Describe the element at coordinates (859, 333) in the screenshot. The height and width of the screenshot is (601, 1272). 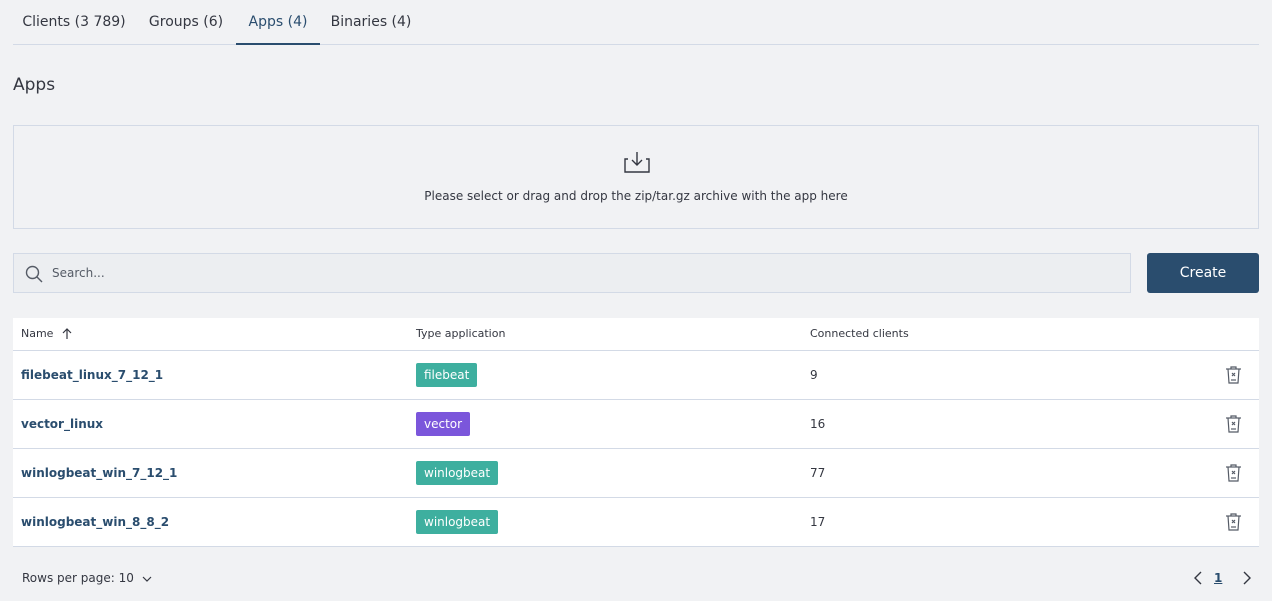
I see `column-header-clients: Connected clients` at that location.